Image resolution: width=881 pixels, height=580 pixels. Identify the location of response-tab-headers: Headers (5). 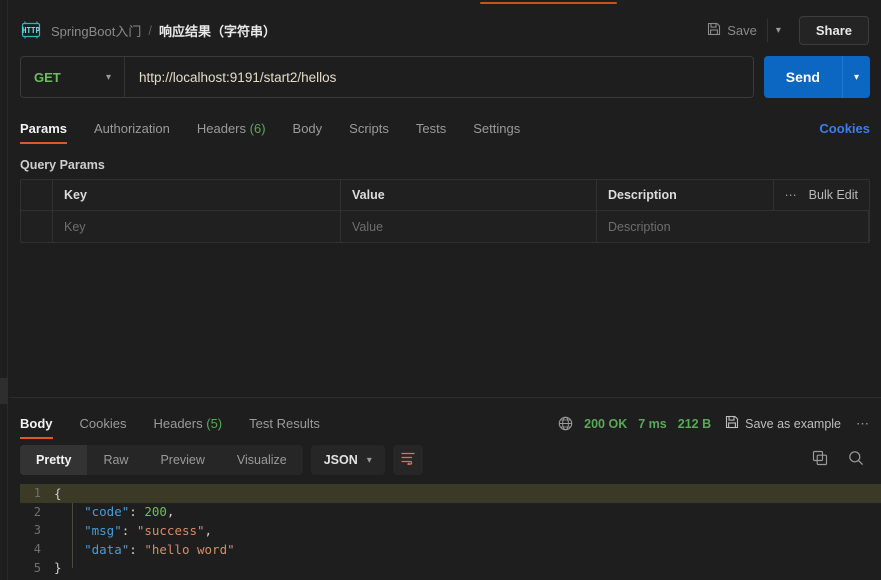
(187, 427).